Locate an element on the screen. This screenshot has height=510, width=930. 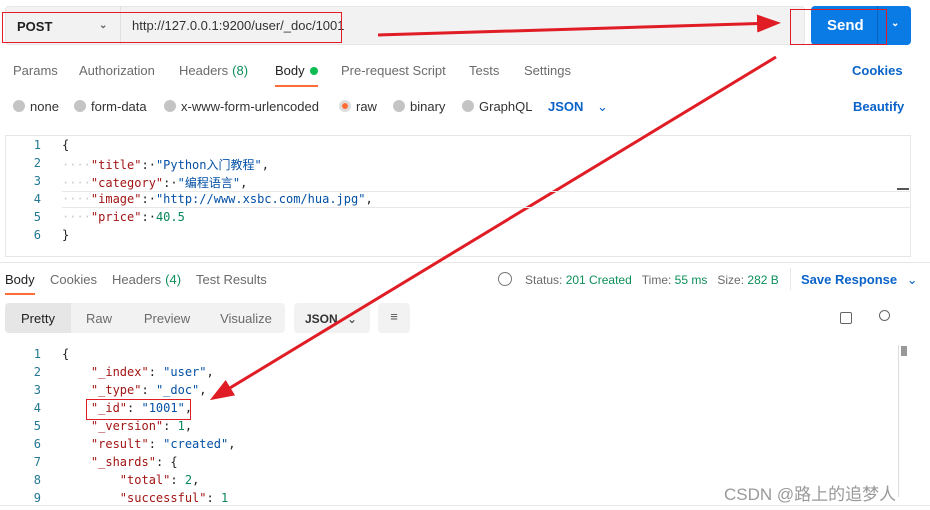
tab-params: Params is located at coordinates (35, 70).